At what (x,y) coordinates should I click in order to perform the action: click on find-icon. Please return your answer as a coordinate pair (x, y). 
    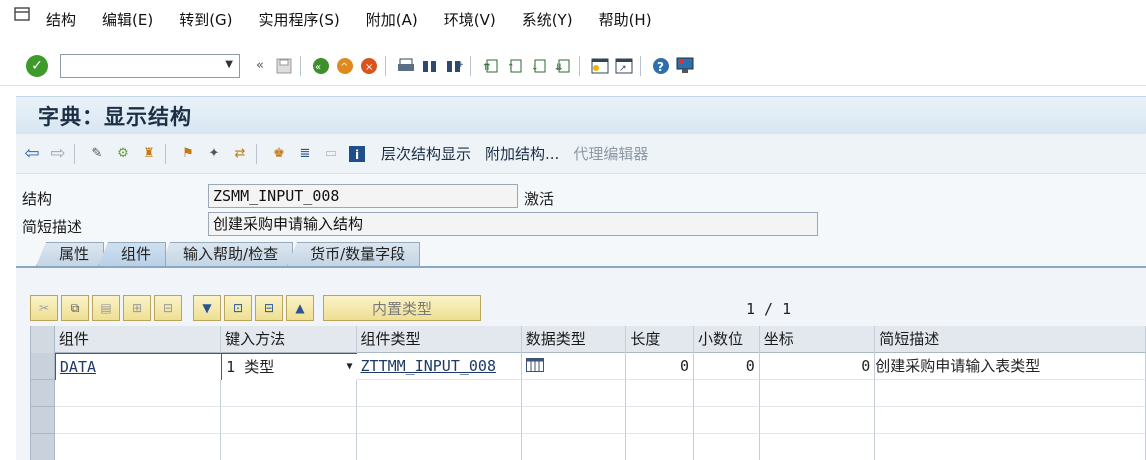
    Looking at the image, I should click on (430, 66).